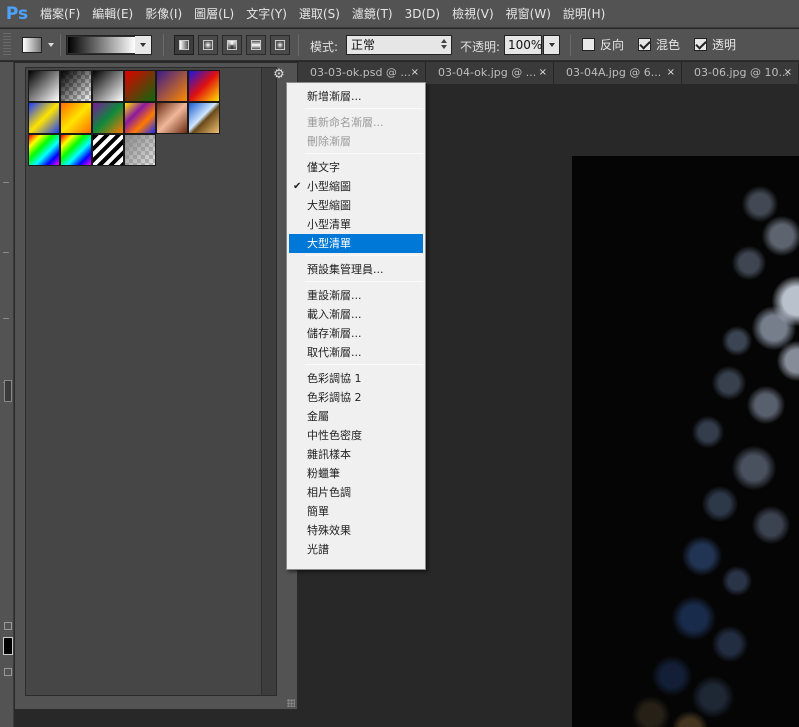  Describe the element at coordinates (329, 454) in the screenshot. I see `gradient-menu-item-label: 雜訊樣本` at that location.